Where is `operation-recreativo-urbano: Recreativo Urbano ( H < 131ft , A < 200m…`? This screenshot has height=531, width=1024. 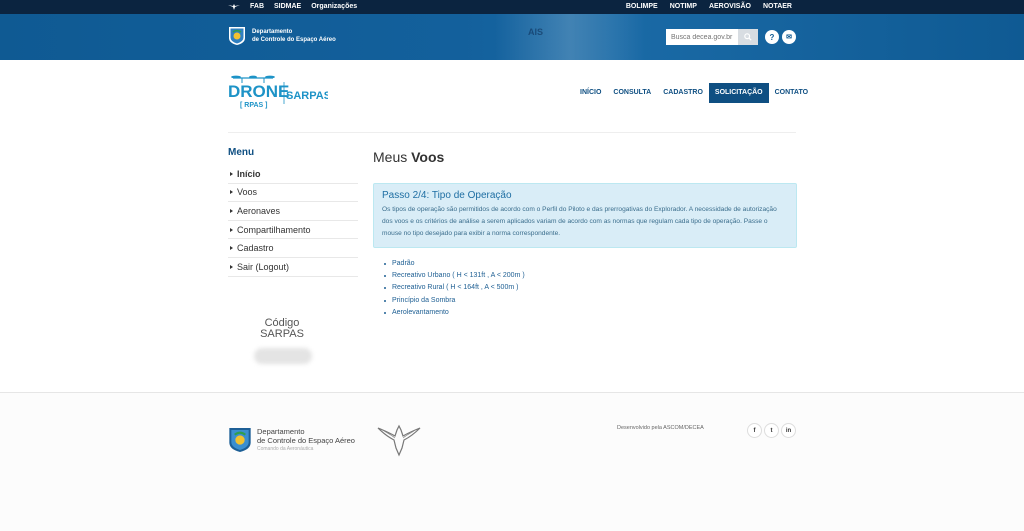
operation-recreativo-urbano: Recreativo Urbano ( H < 131ft , A < 200m… is located at coordinates (454, 276).